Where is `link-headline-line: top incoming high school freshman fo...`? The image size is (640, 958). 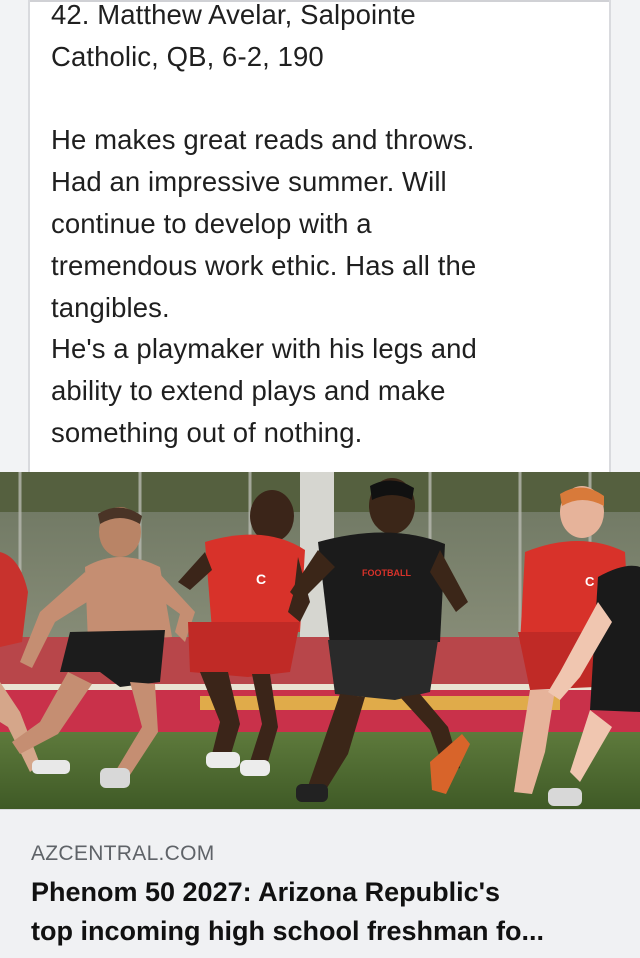 link-headline-line: top incoming high school freshman fo... is located at coordinates (287, 931).